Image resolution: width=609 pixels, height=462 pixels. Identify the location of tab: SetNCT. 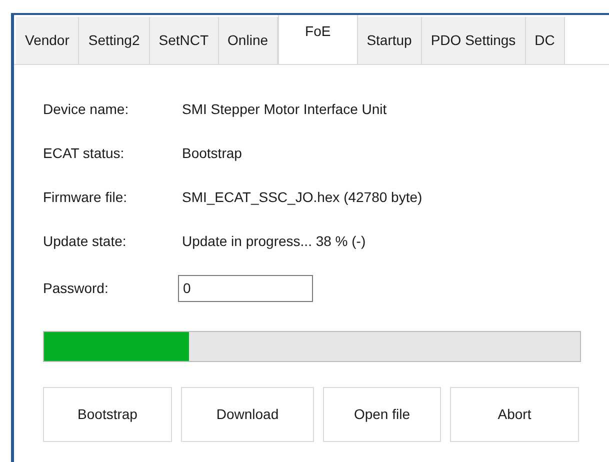
(184, 40).